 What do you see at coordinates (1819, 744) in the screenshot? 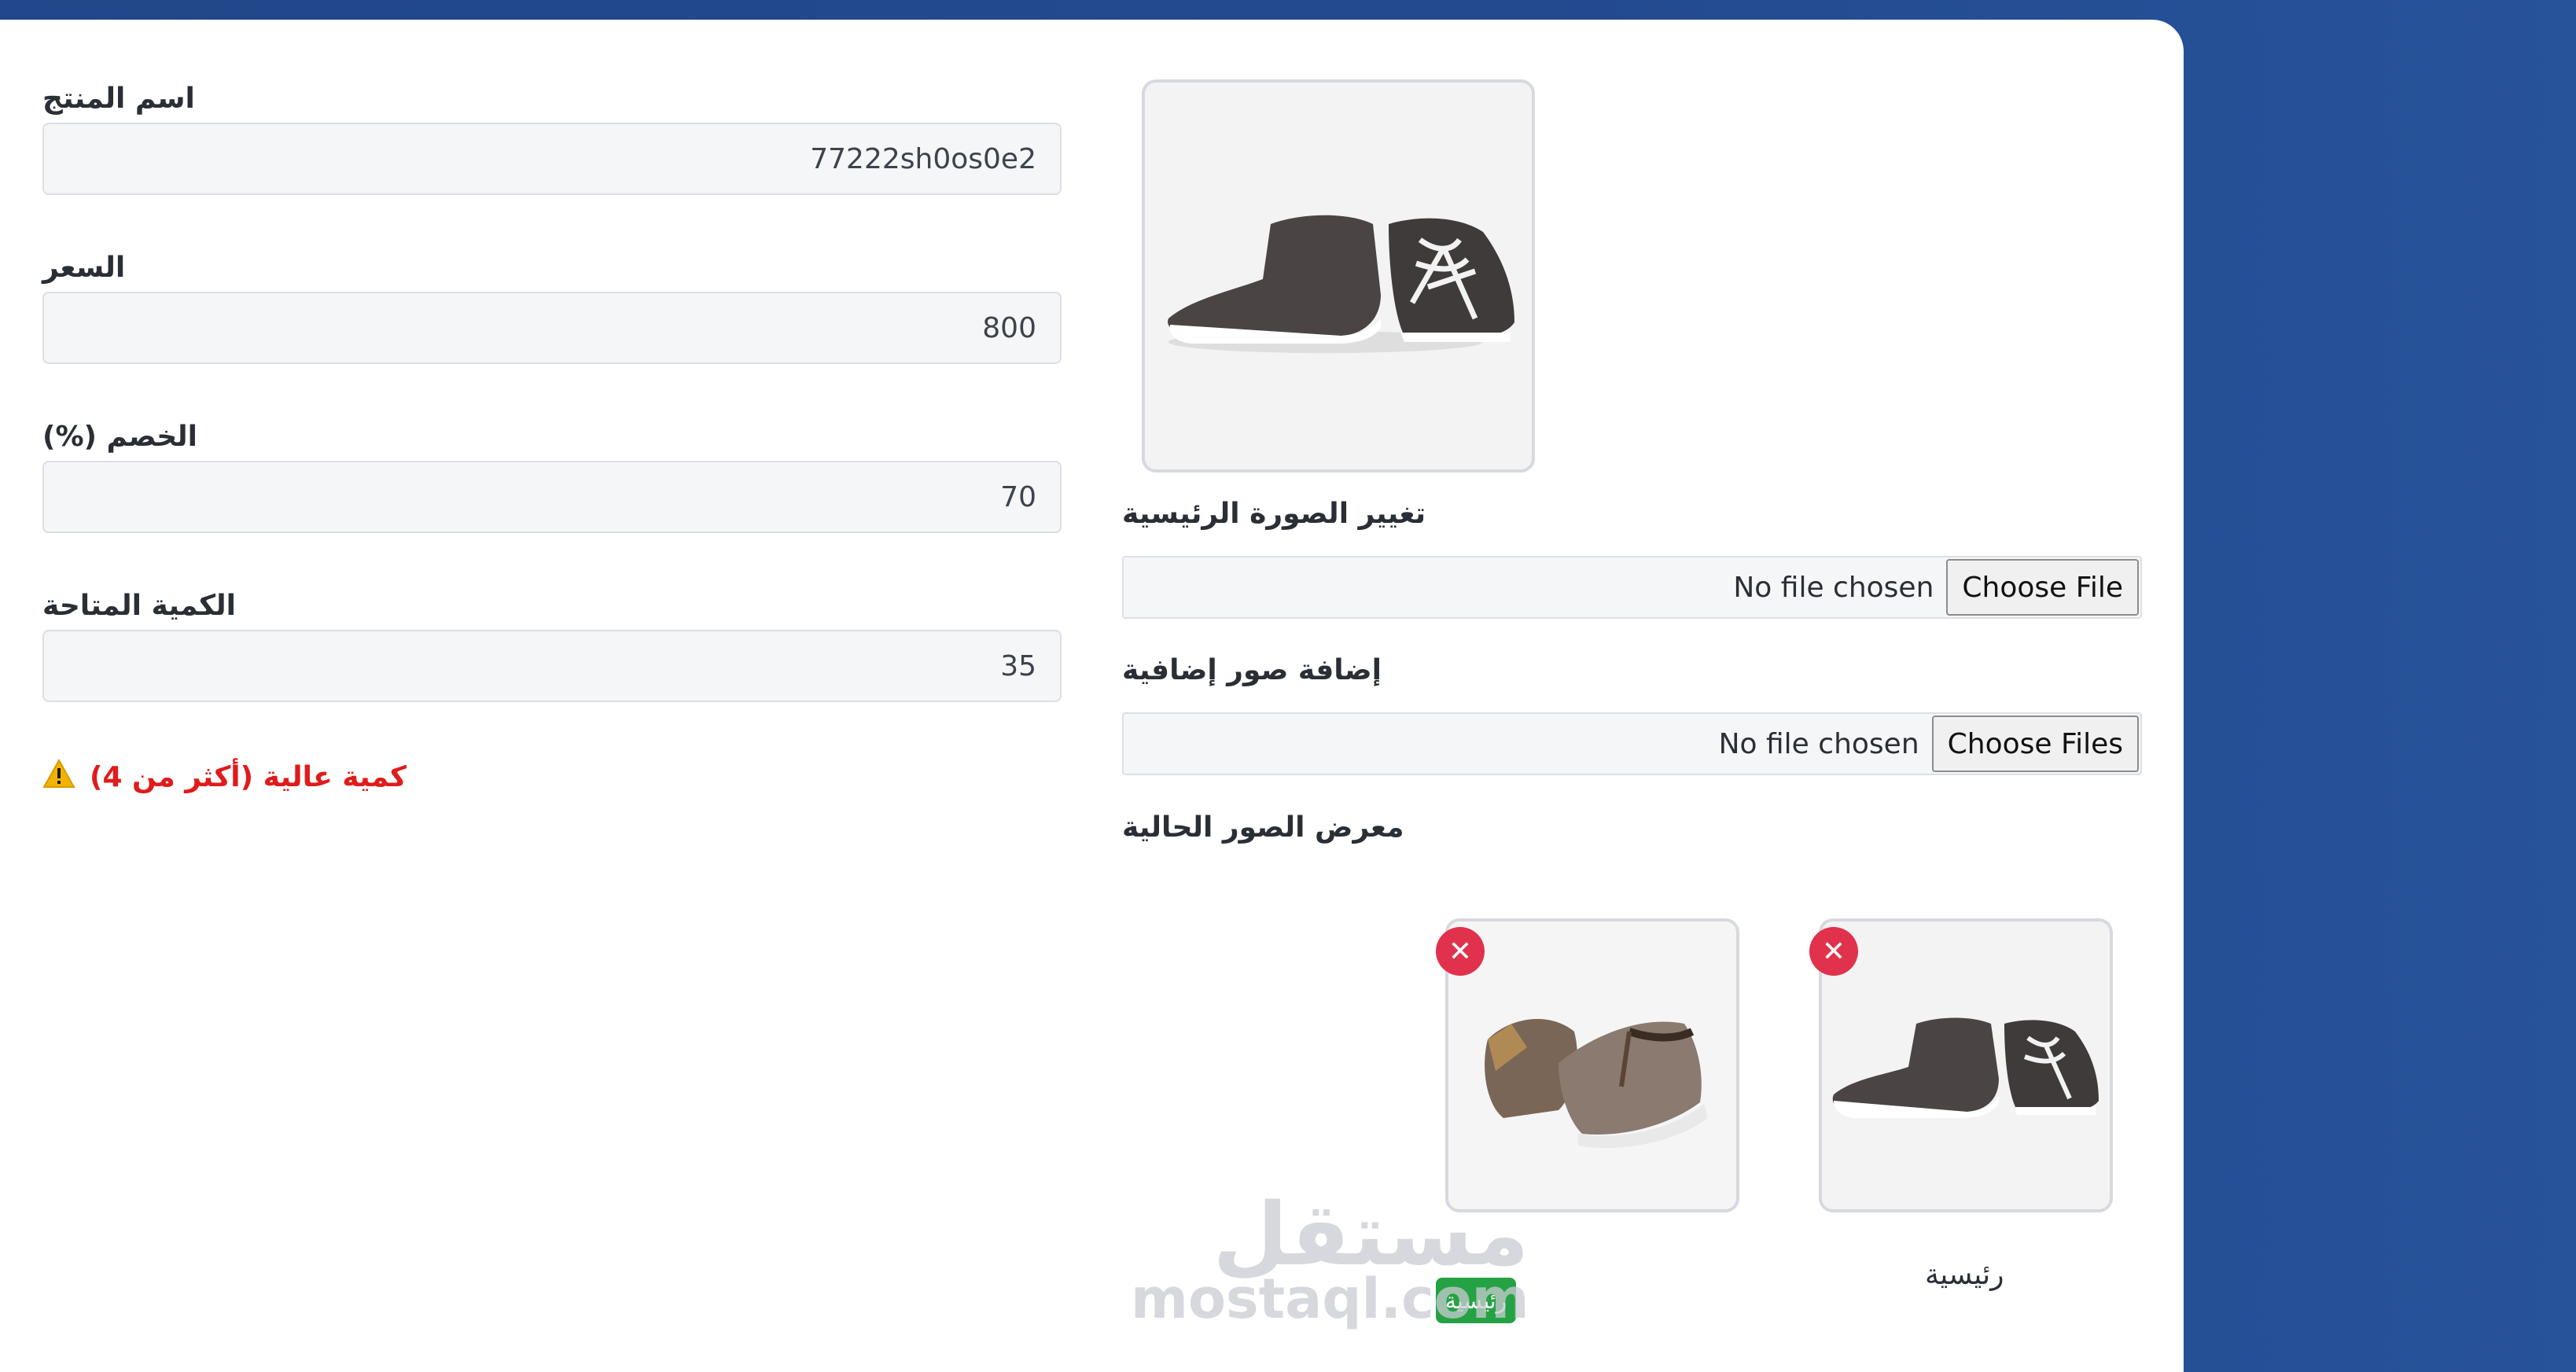
I see `additional-images-no-file: No file chosen` at bounding box center [1819, 744].